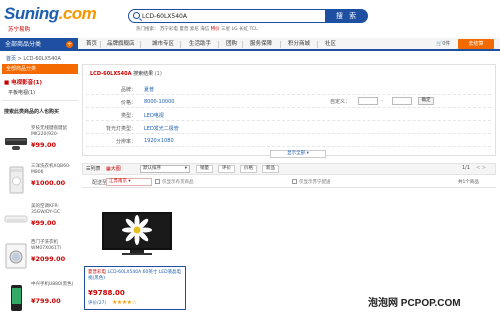 The width and height of the screenshot is (500, 313). I want to click on product-image-tv, so click(137, 234).